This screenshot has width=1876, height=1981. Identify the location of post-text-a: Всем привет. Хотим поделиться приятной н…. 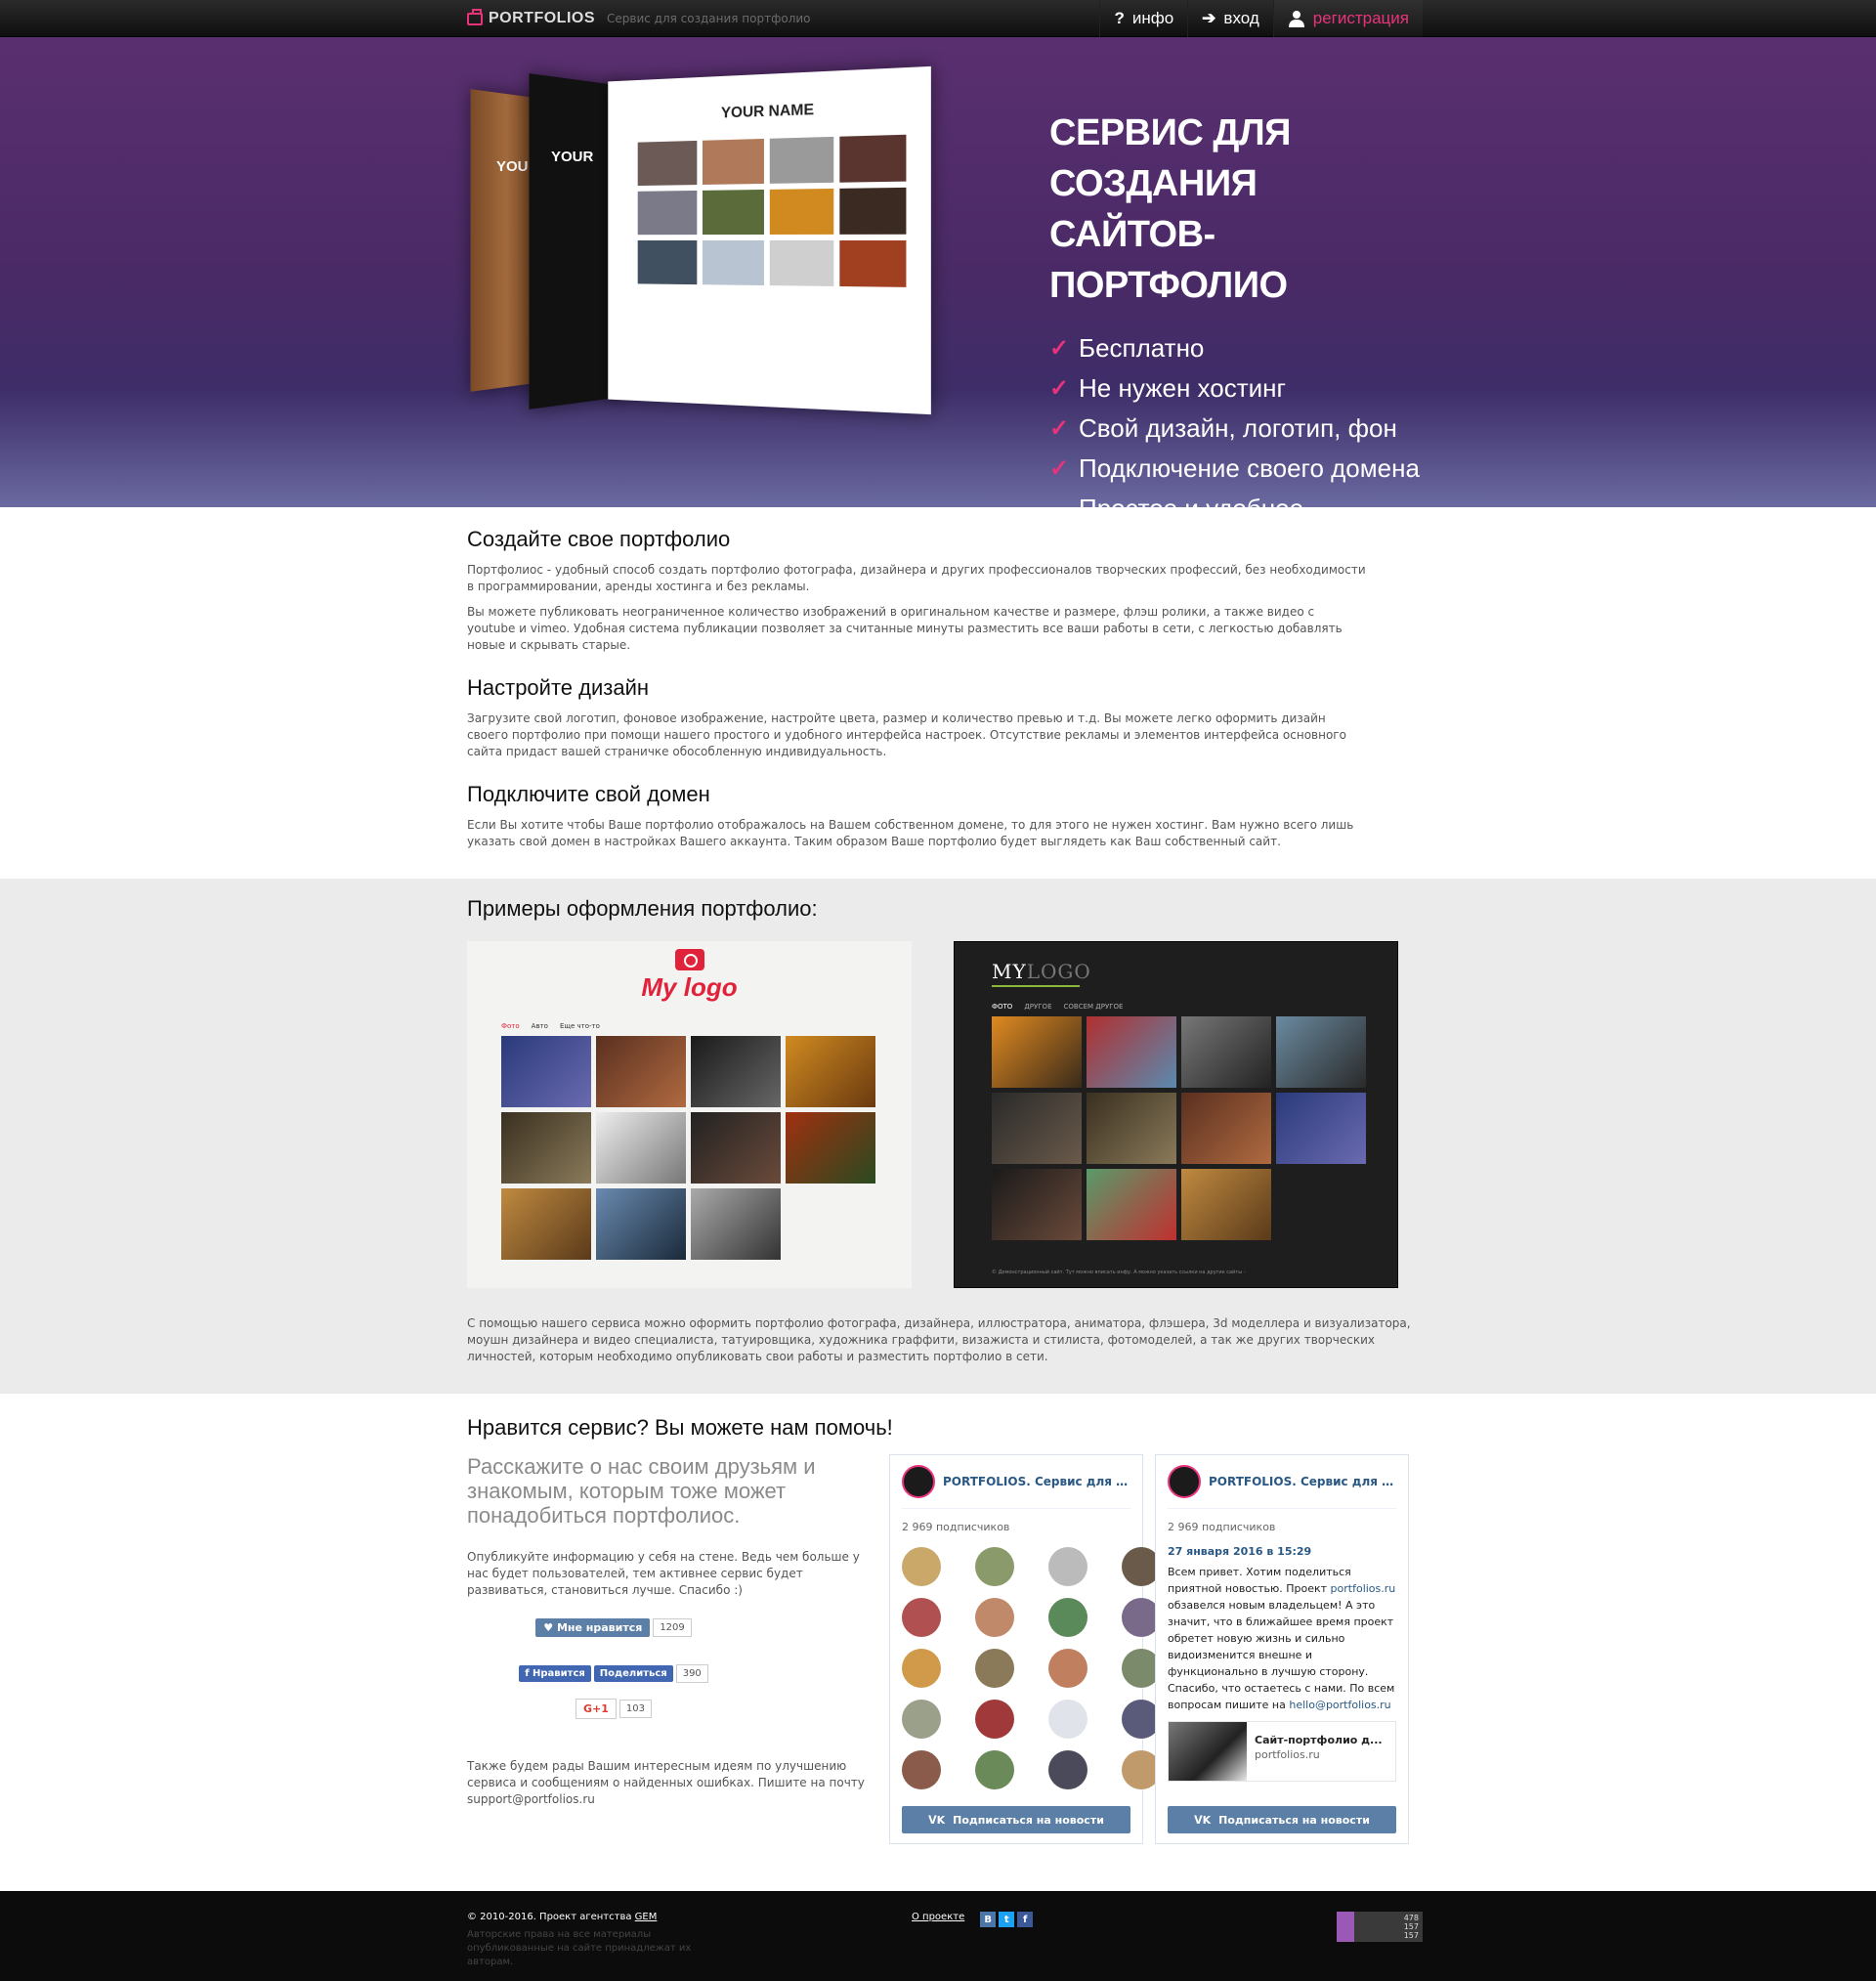
(1259, 1580).